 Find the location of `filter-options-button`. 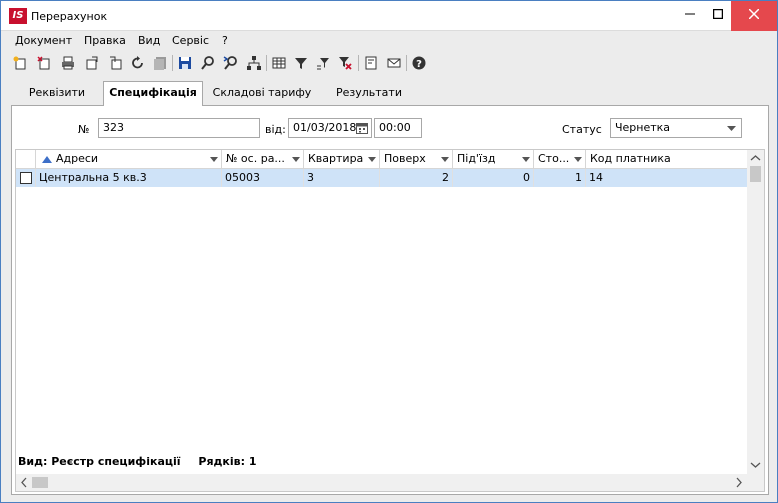

filter-options-button is located at coordinates (323, 63).